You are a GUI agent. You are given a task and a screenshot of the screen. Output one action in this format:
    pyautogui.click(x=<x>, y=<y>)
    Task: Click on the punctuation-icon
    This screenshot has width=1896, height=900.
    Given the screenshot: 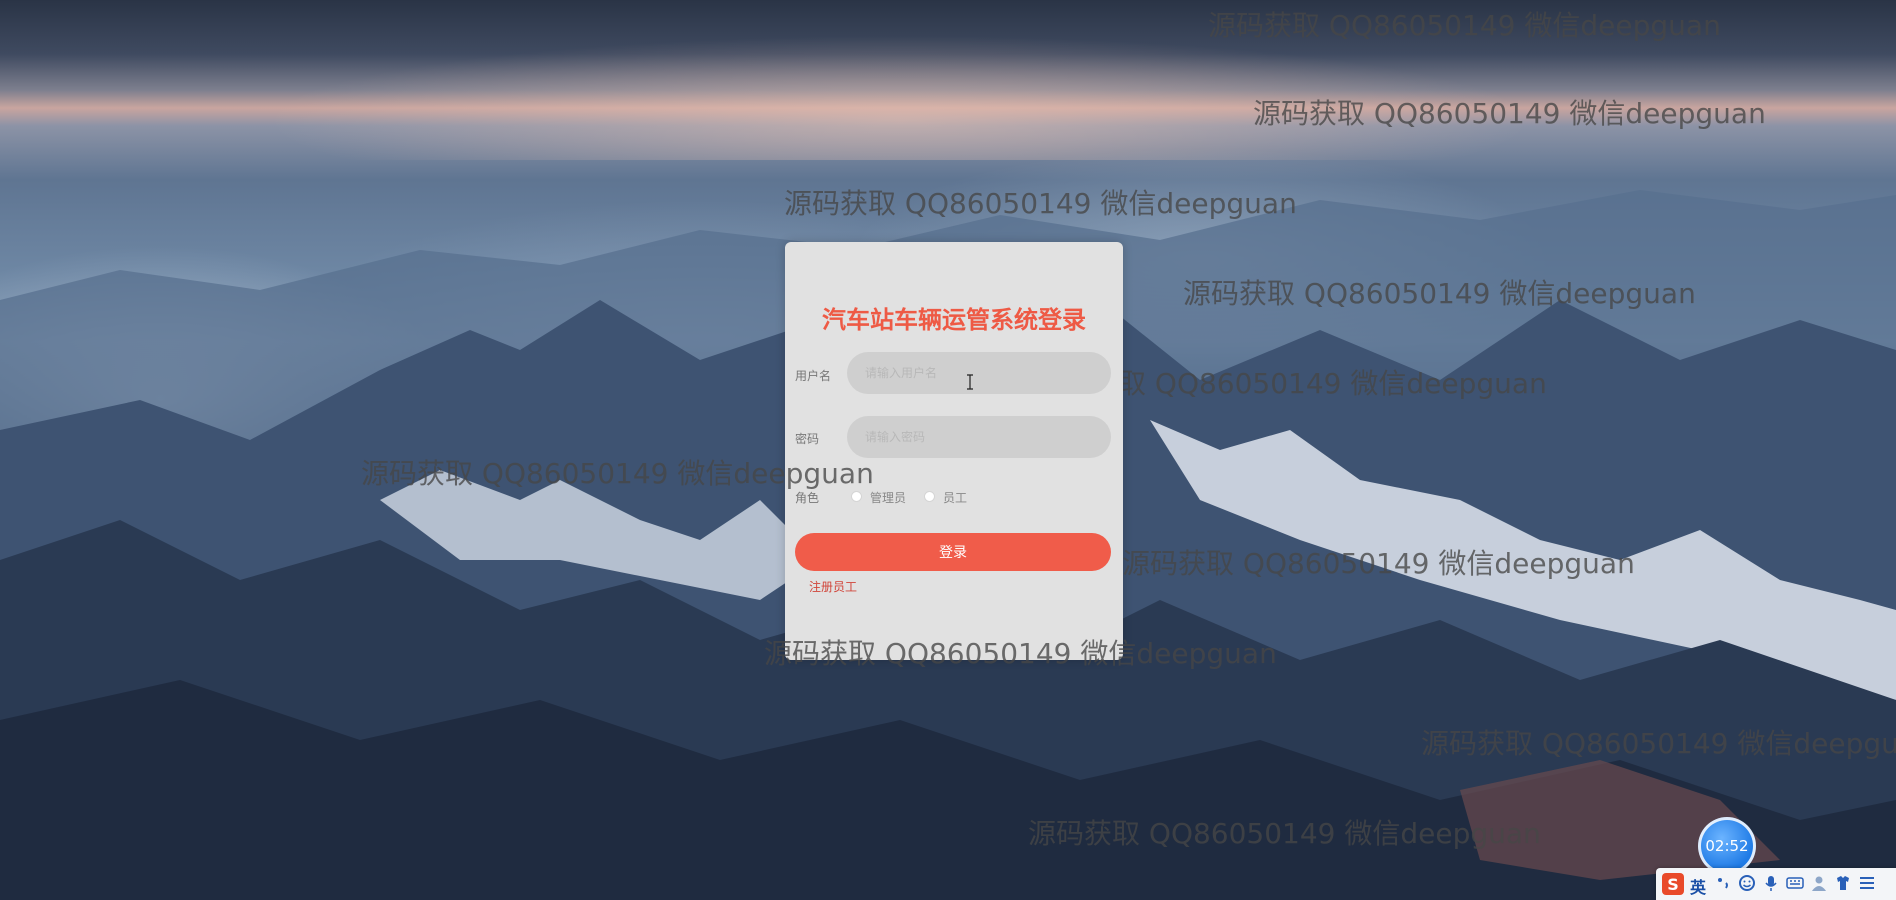 What is the action you would take?
    pyautogui.click(x=1723, y=883)
    